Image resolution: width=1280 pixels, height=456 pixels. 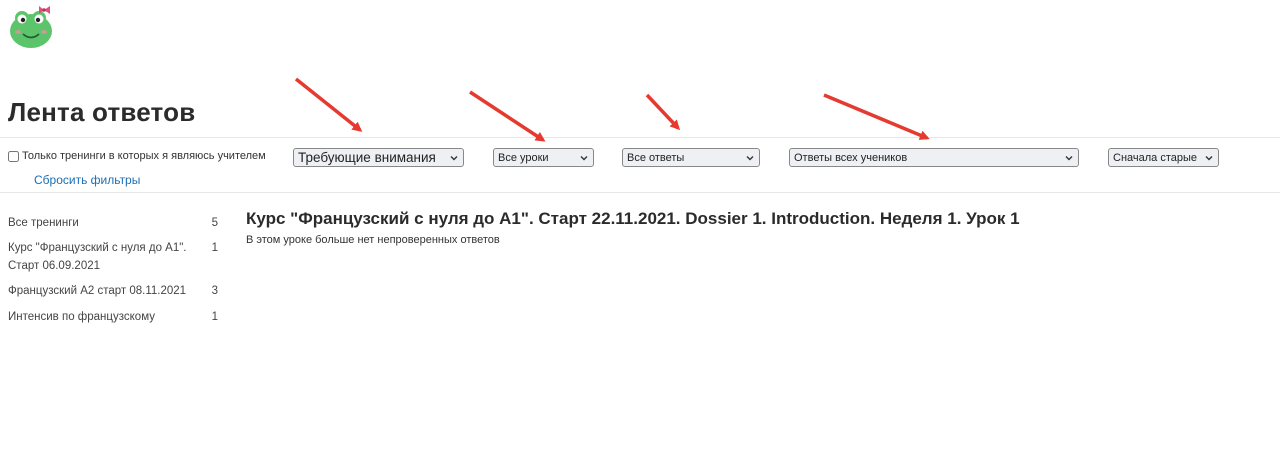 What do you see at coordinates (934, 157) in the screenshot?
I see `students-filter-select: Ответы всех учеников` at bounding box center [934, 157].